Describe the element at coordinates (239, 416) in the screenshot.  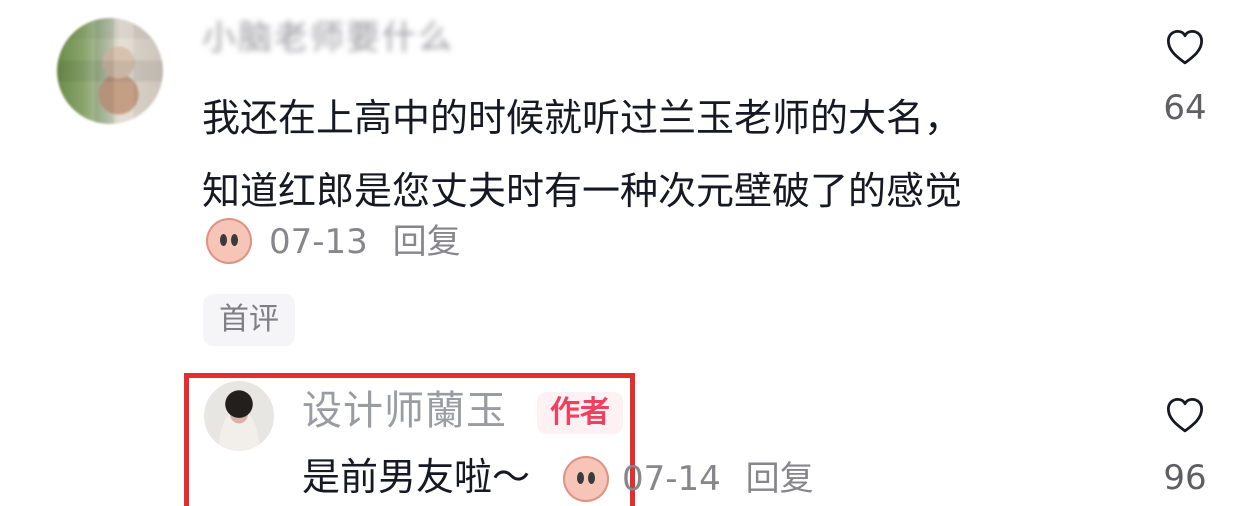
I see `author-avatar` at that location.